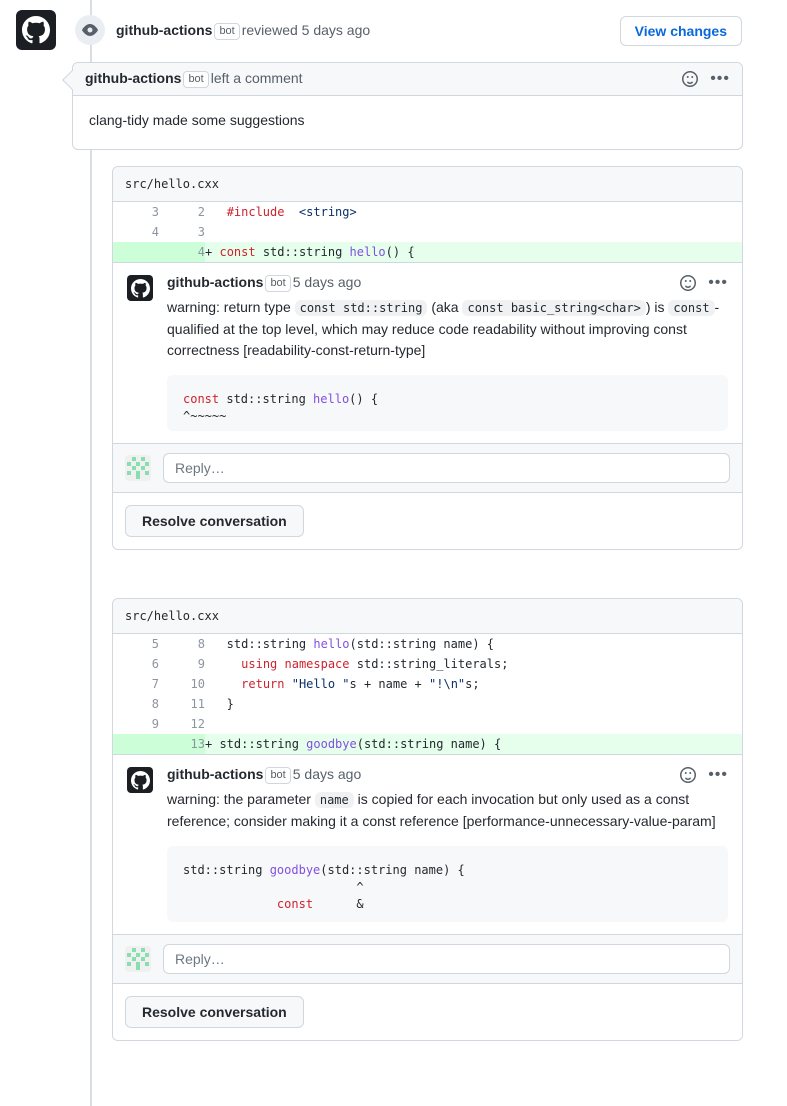 The width and height of the screenshot is (787, 1106). I want to click on diff-line-number-new: 8, so click(201, 644).